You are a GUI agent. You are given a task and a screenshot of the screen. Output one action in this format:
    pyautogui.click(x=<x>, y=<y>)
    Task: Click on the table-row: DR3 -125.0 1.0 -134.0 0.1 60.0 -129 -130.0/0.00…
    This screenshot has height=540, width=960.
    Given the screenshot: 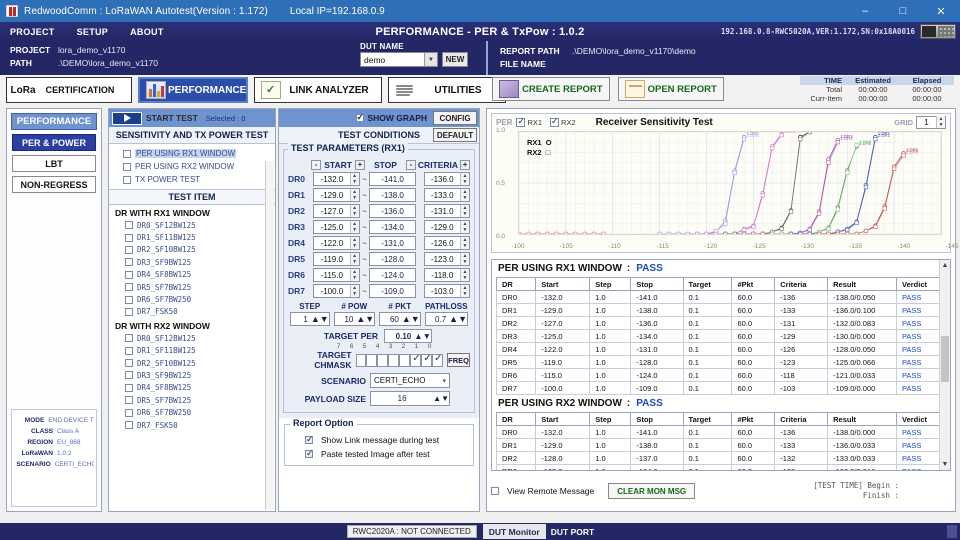 What is the action you would take?
    pyautogui.click(x=722, y=336)
    